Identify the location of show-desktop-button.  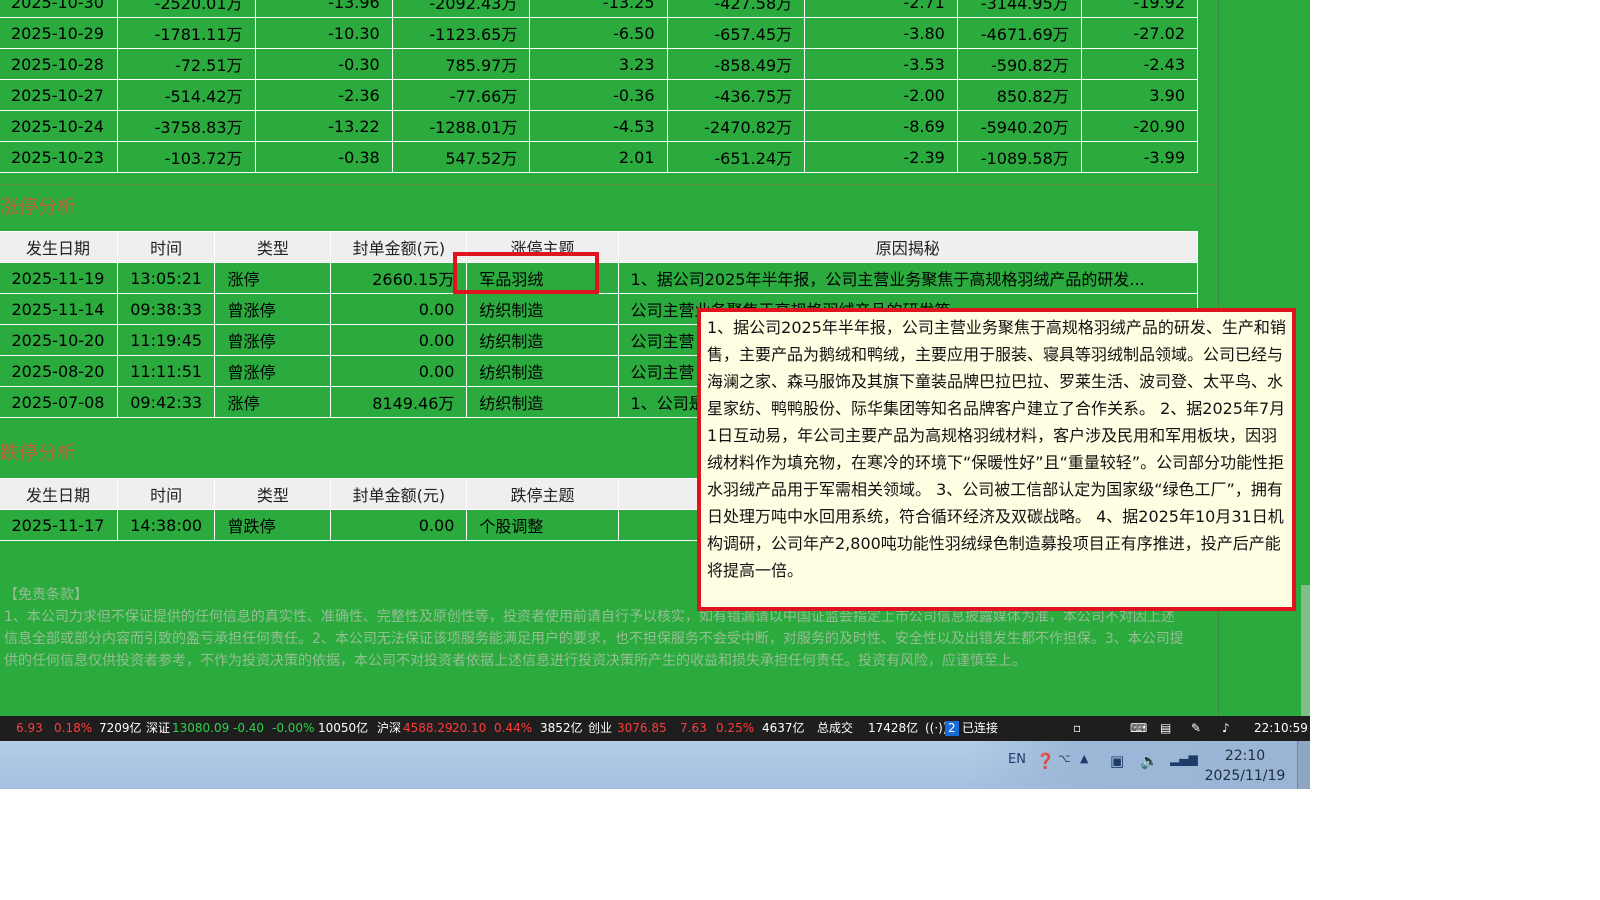
(1303, 765).